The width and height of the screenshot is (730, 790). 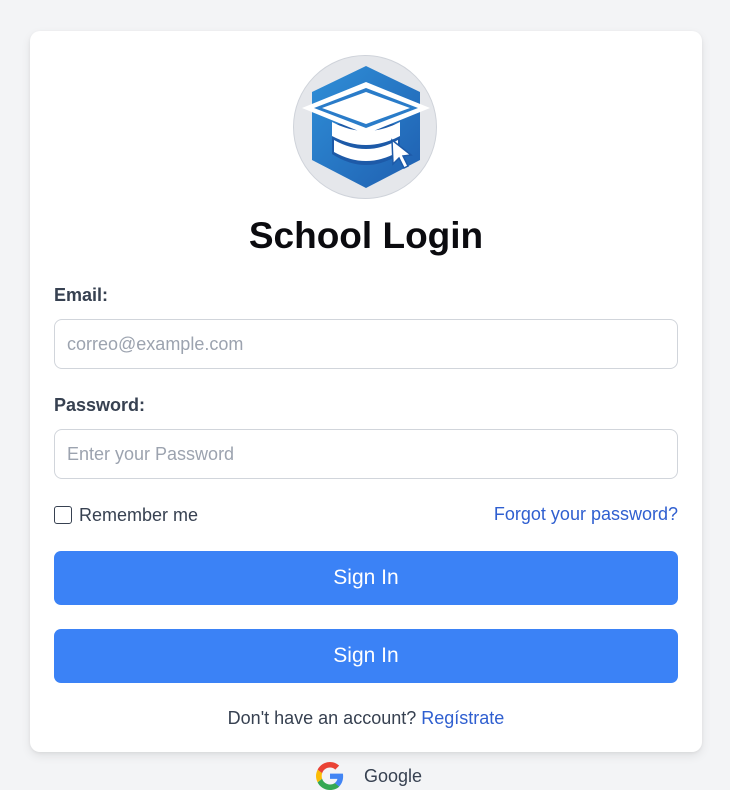 I want to click on school-logo, so click(x=365, y=127).